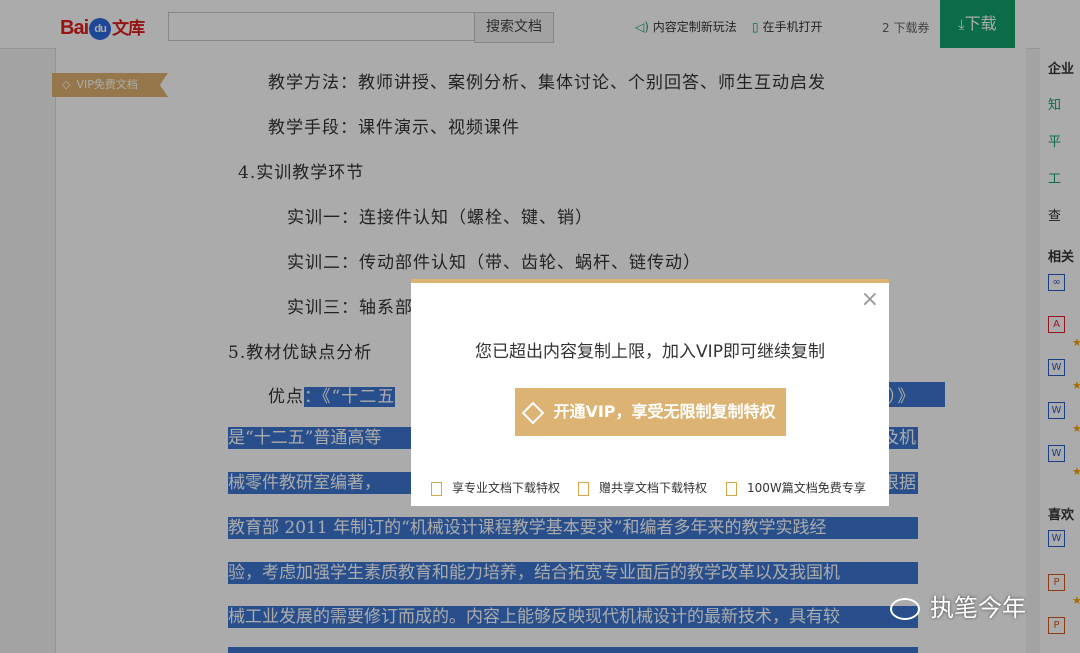  What do you see at coordinates (978, 608) in the screenshot?
I see `watermark-text: 执笔今年` at bounding box center [978, 608].